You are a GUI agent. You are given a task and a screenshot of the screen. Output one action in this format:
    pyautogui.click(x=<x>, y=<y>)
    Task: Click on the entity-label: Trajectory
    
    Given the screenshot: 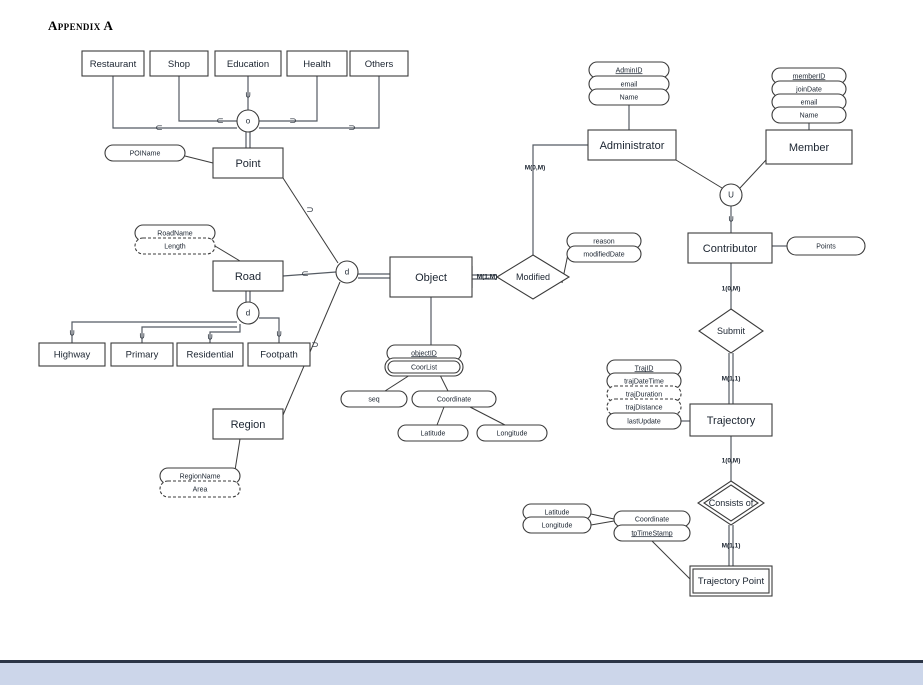 What is the action you would take?
    pyautogui.click(x=731, y=421)
    